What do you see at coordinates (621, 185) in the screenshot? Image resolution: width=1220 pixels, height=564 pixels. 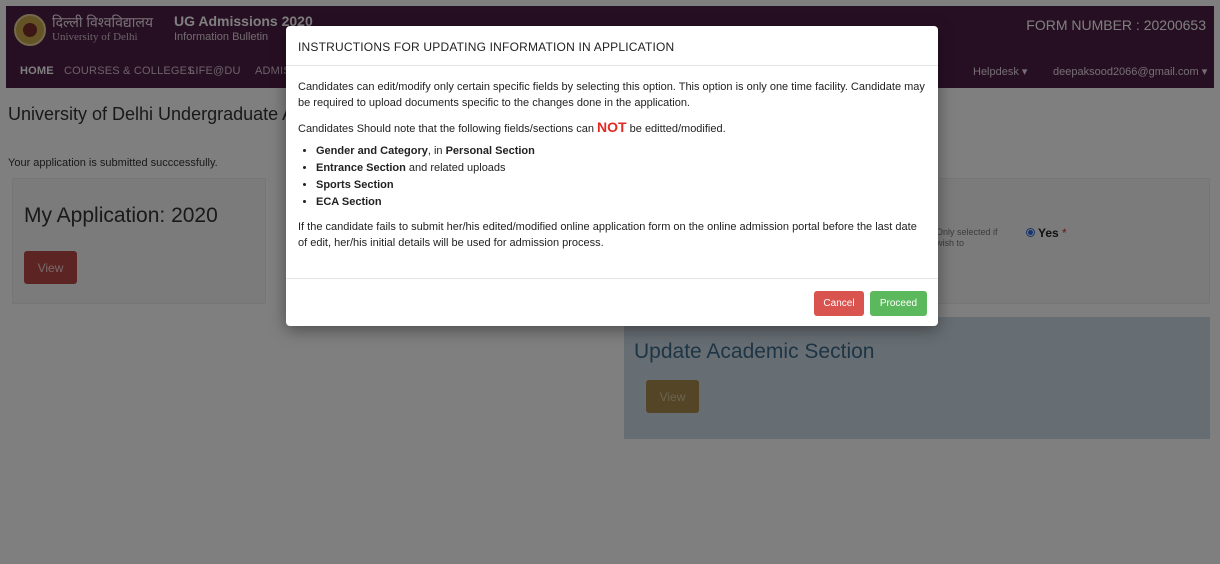 I see `list-item: Sports Section` at bounding box center [621, 185].